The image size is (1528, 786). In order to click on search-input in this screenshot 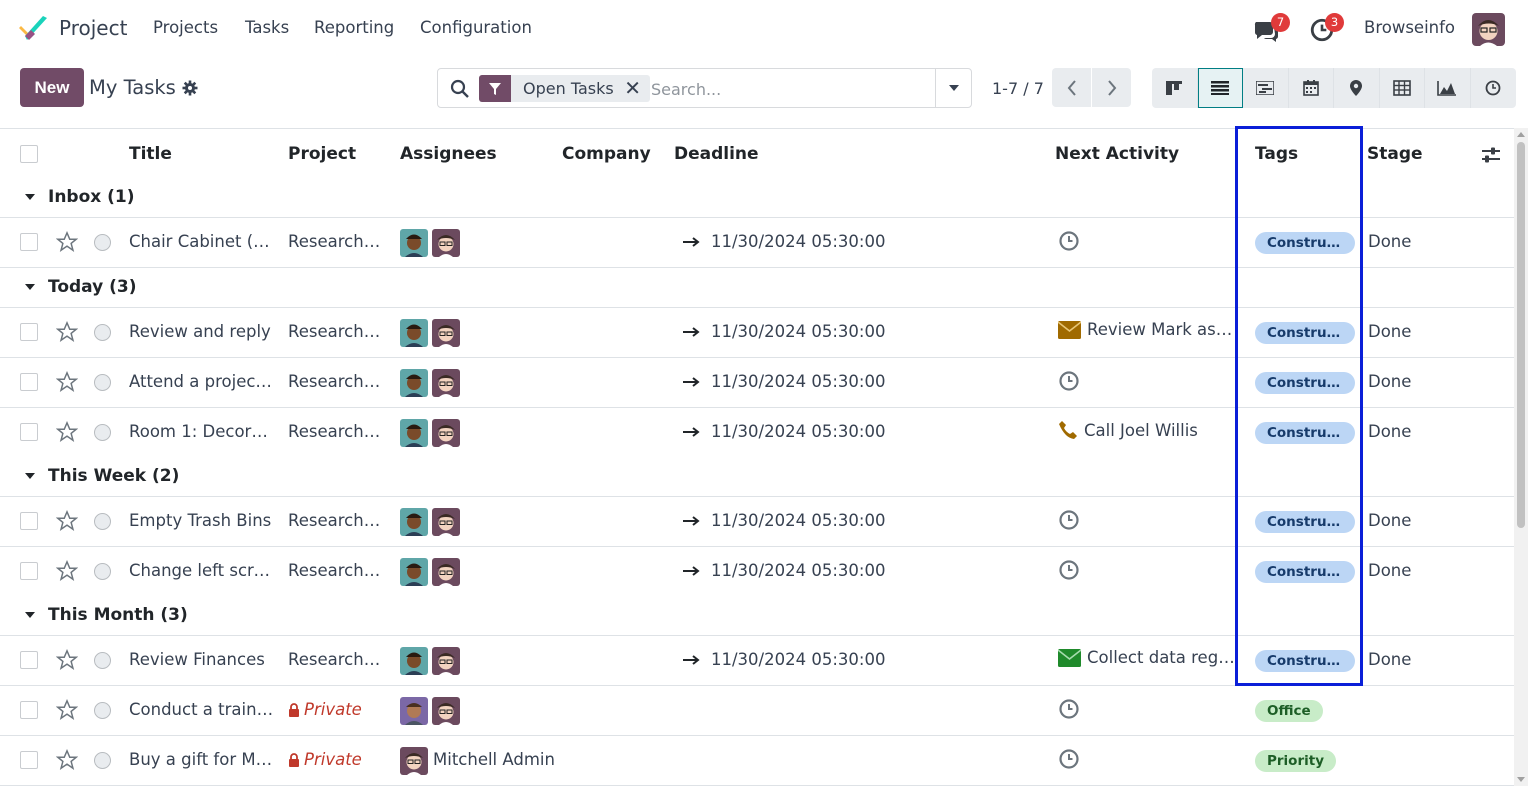, I will do `click(789, 89)`.